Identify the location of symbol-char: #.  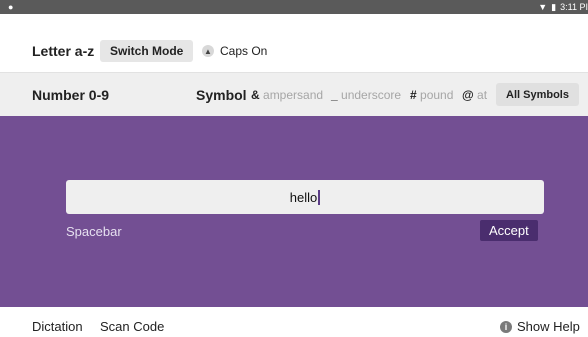
(413, 95).